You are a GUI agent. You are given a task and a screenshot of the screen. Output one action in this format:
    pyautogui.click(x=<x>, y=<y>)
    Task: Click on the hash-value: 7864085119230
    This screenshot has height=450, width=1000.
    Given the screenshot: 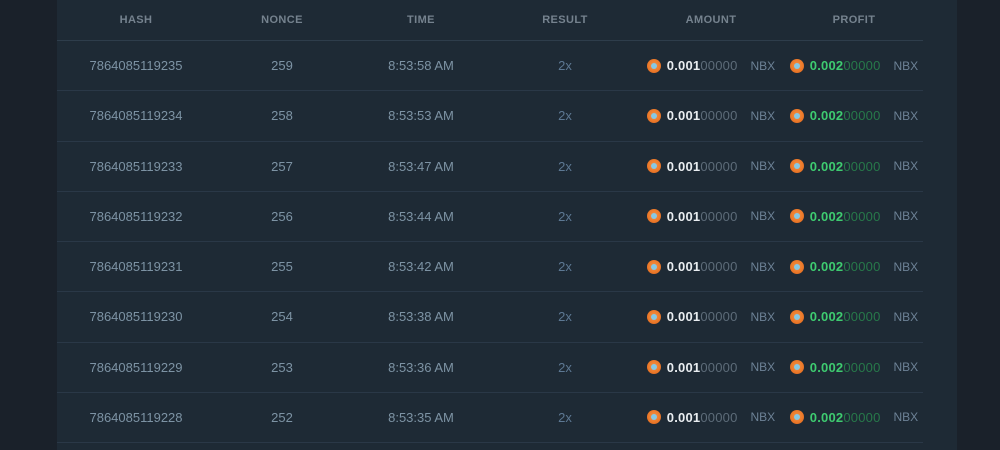 What is the action you would take?
    pyautogui.click(x=136, y=317)
    